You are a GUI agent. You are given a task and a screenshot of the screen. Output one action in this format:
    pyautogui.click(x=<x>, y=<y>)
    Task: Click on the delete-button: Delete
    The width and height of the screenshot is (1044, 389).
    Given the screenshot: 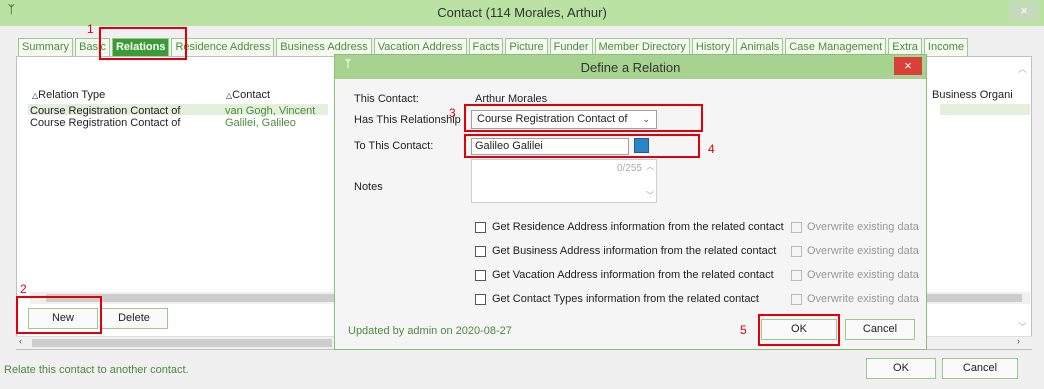 What is the action you would take?
    pyautogui.click(x=134, y=318)
    